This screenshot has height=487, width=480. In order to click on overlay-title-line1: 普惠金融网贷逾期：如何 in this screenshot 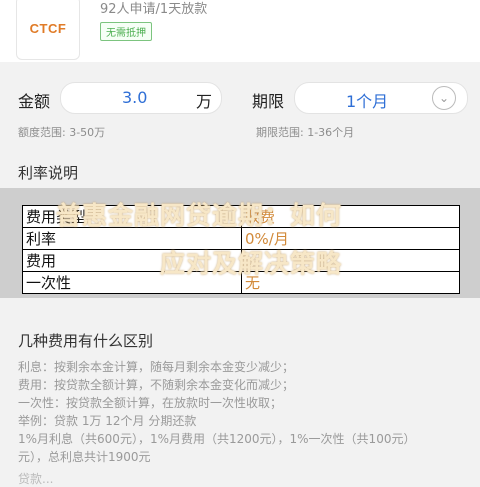, I will do `click(199, 215)`.